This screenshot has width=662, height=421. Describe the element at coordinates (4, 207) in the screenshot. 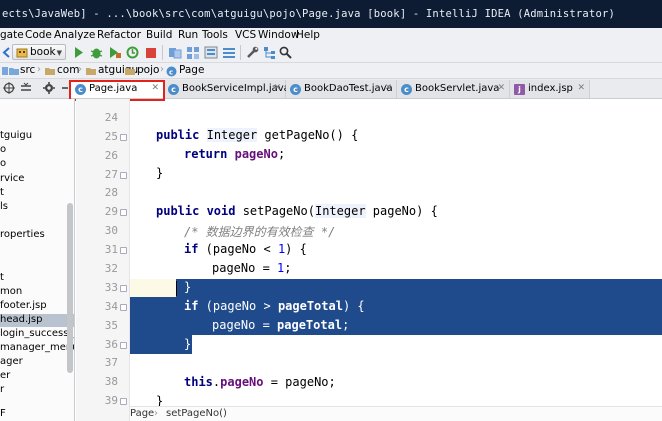

I see `tree-item: ls` at that location.